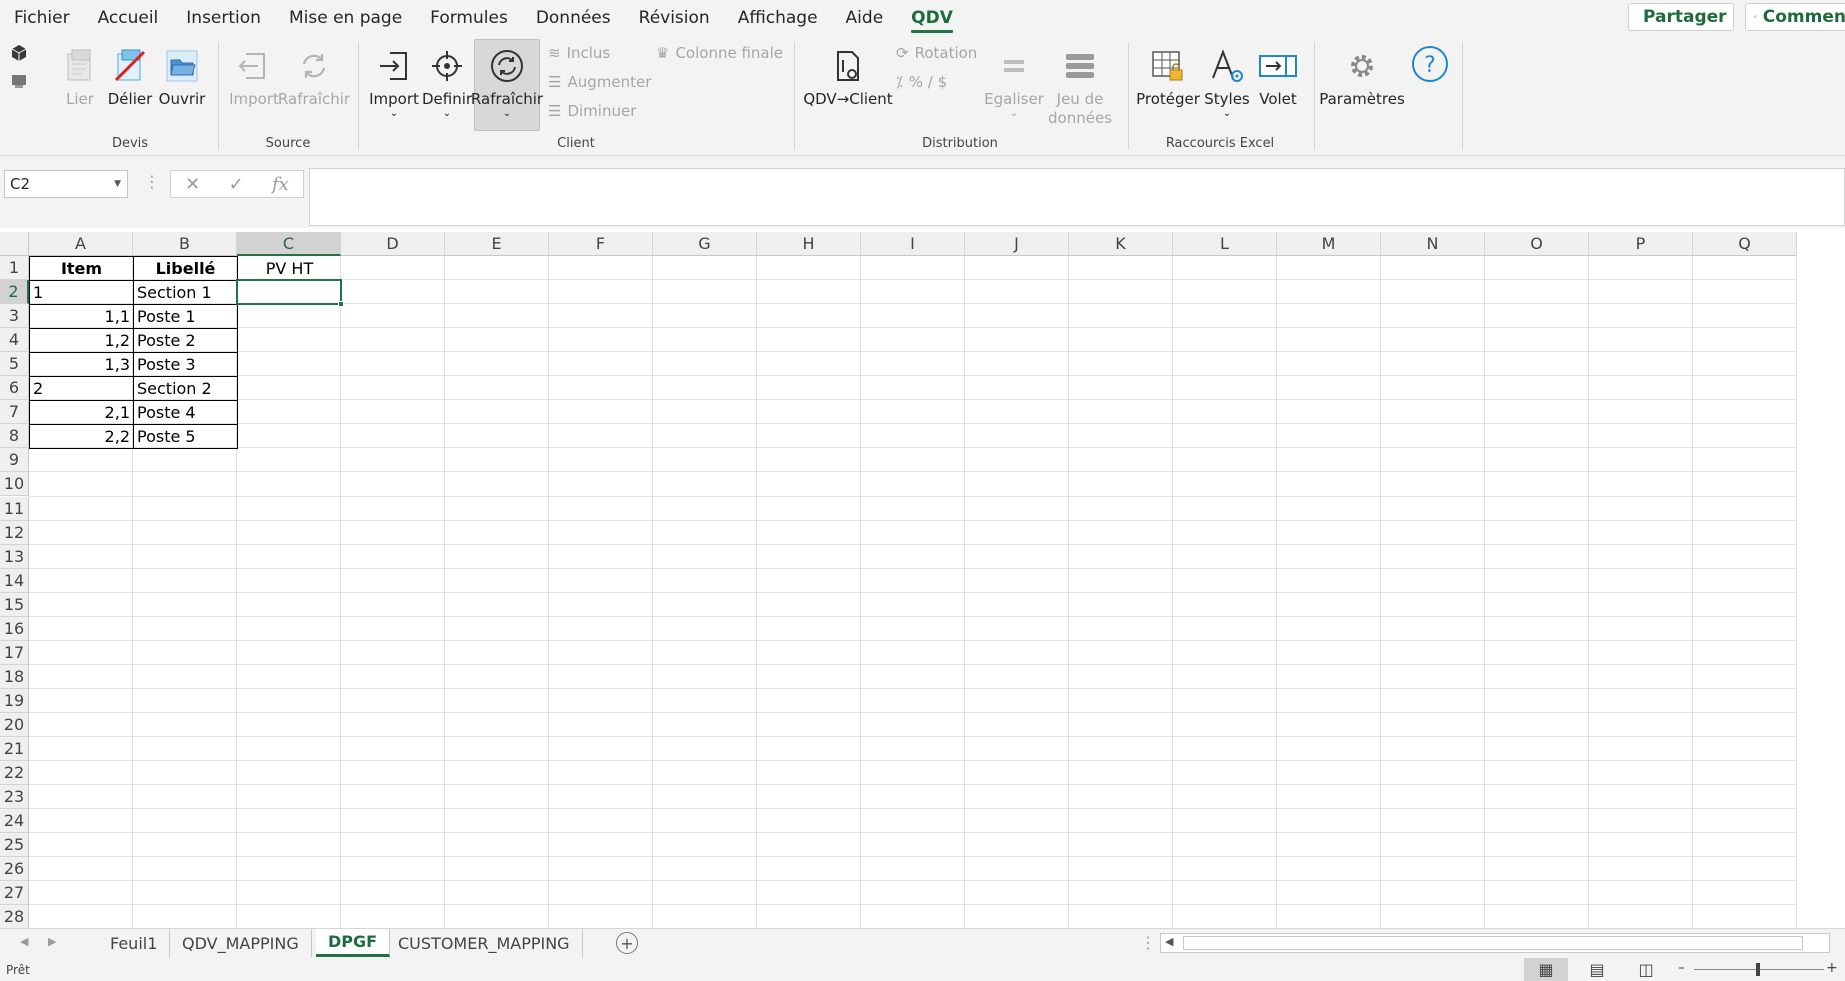  Describe the element at coordinates (19, 83) in the screenshot. I see `user-gear-icon` at that location.